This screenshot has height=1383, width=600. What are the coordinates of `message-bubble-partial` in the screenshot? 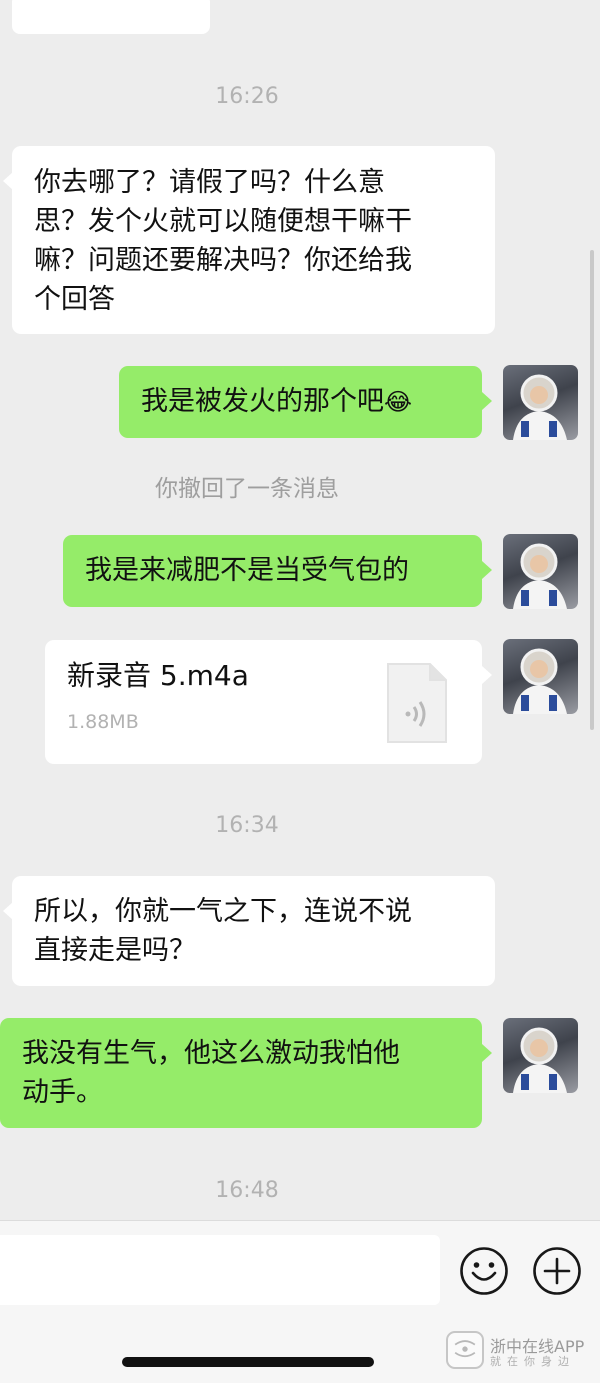 It's located at (111, 17).